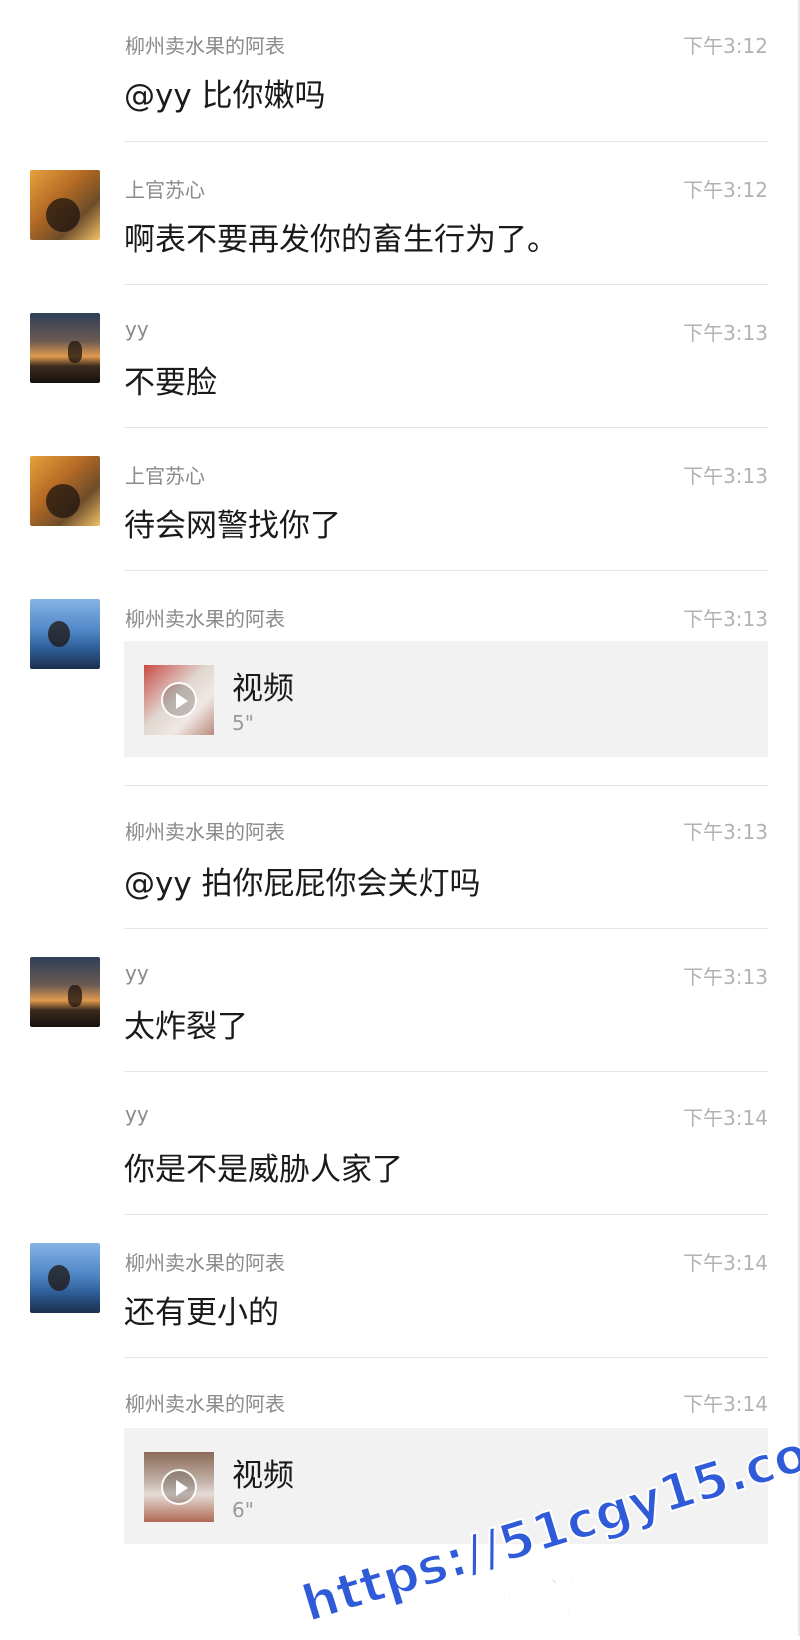 The height and width of the screenshot is (1640, 800). I want to click on message-item: 柳州卖水果的阿表 下午3:14 还有更小的, so click(400, 1286).